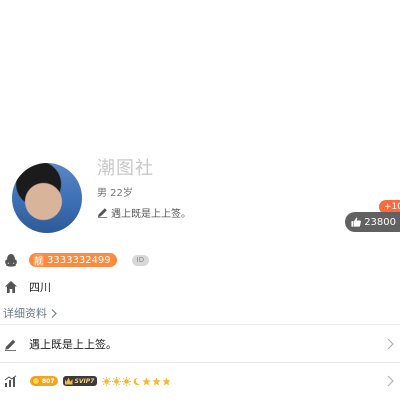  What do you see at coordinates (68, 381) in the screenshot?
I see `crown-icon` at bounding box center [68, 381].